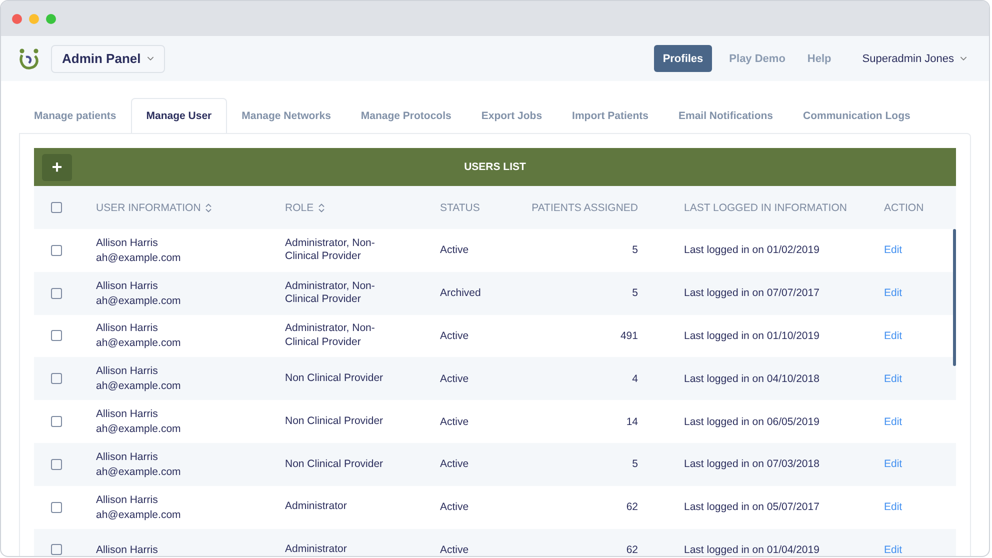 This screenshot has height=558, width=992. I want to click on close-dot-icon, so click(17, 19).